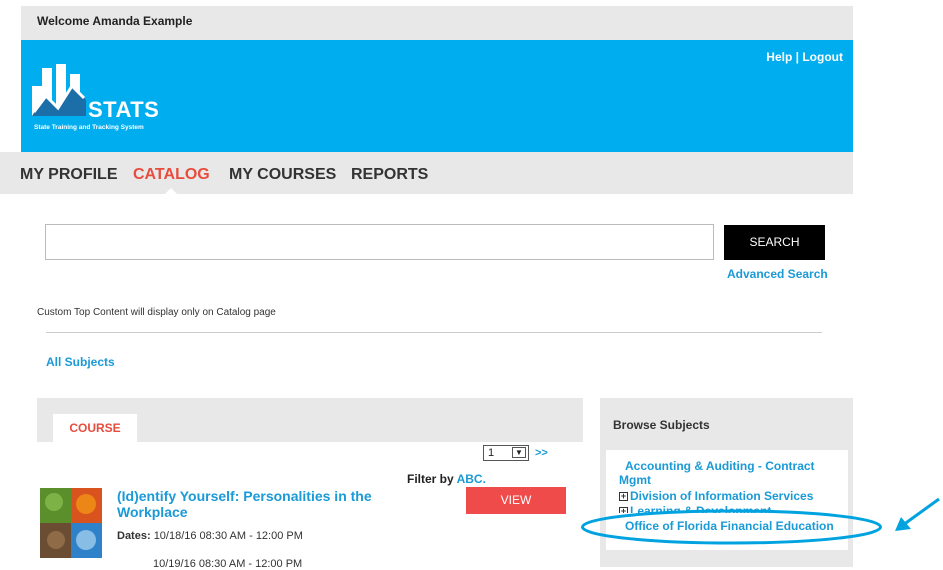  I want to click on help-link: Help, so click(779, 57).